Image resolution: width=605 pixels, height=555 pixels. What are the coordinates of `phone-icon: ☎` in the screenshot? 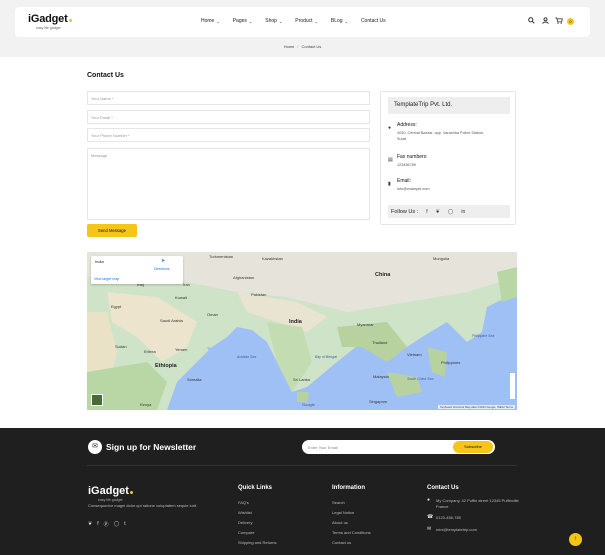 It's located at (430, 517).